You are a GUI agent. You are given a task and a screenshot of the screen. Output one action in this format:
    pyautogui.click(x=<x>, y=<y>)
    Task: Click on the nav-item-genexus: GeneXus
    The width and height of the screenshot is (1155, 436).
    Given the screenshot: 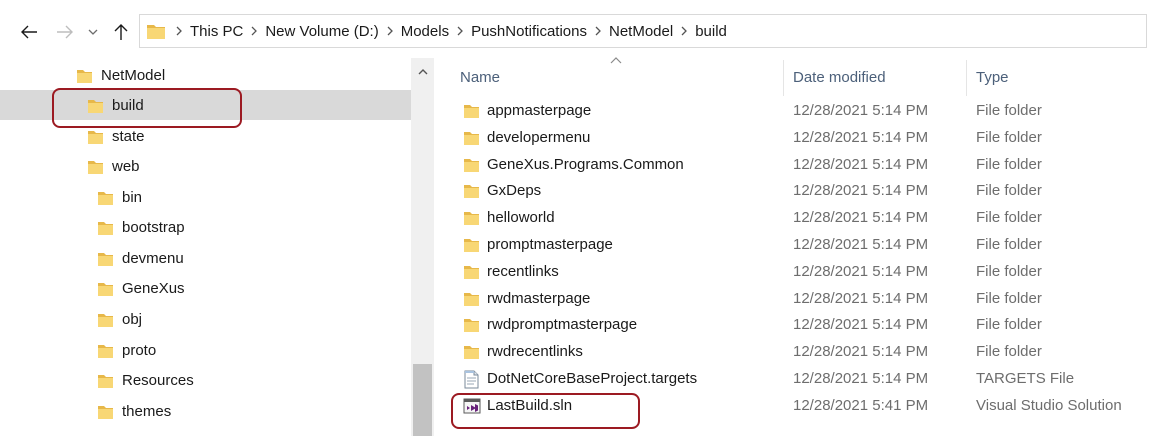 What is the action you would take?
    pyautogui.click(x=205, y=288)
    